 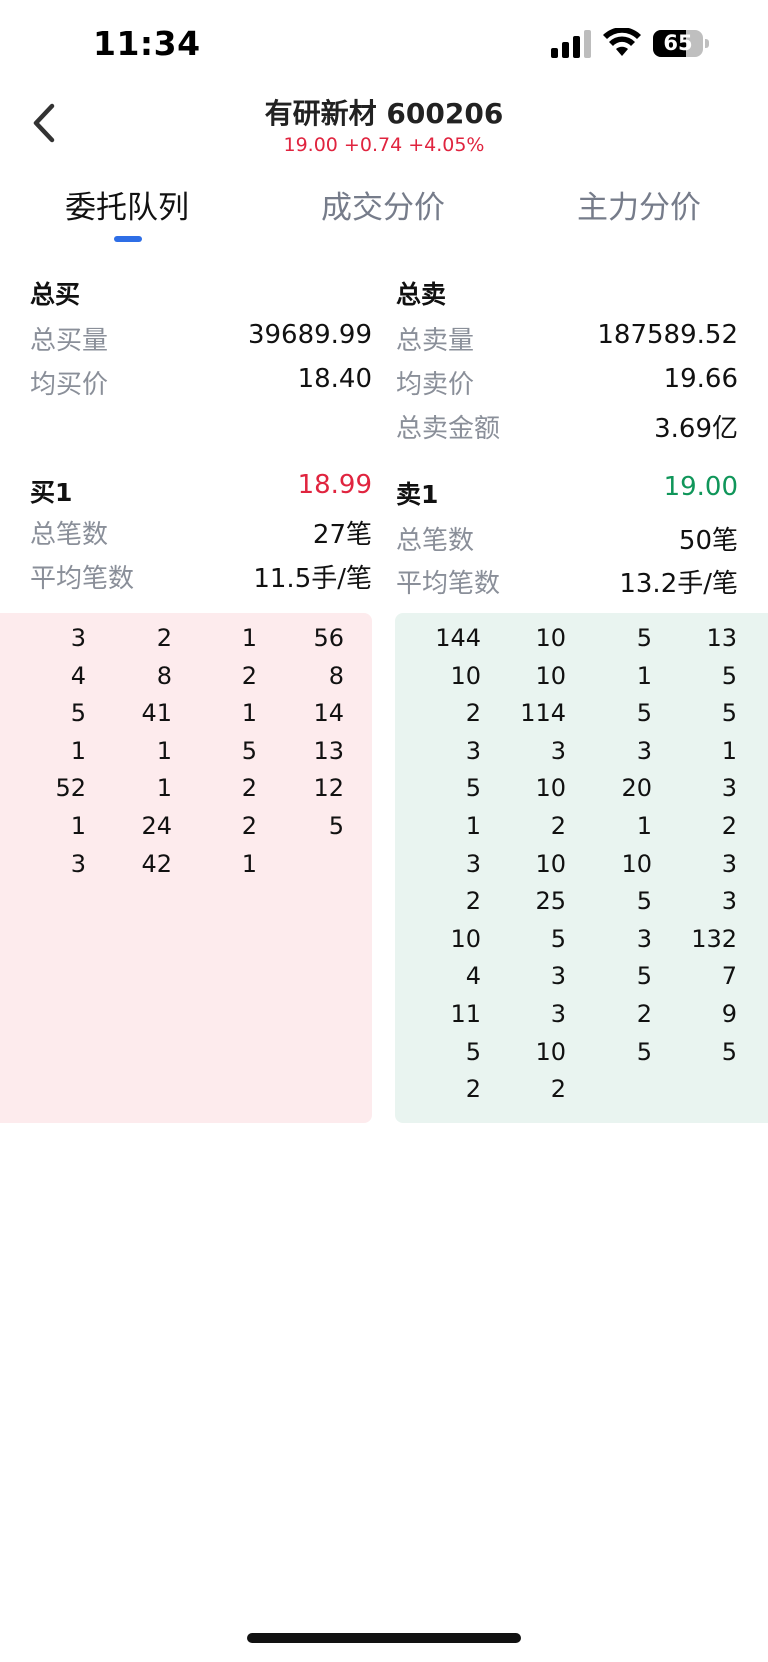 I want to click on cellular-signal-icon, so click(x=571, y=44).